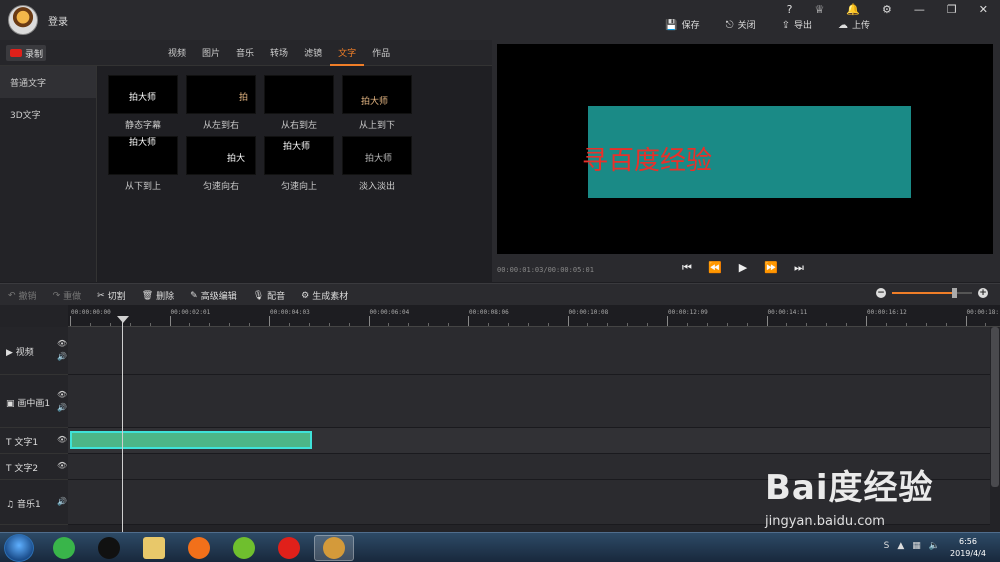  I want to click on ruler-major-tick, so click(468, 321).